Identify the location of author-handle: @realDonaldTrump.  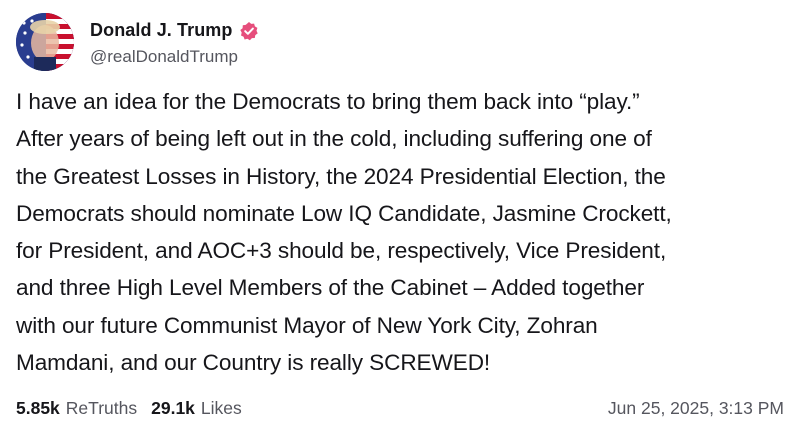
(174, 57).